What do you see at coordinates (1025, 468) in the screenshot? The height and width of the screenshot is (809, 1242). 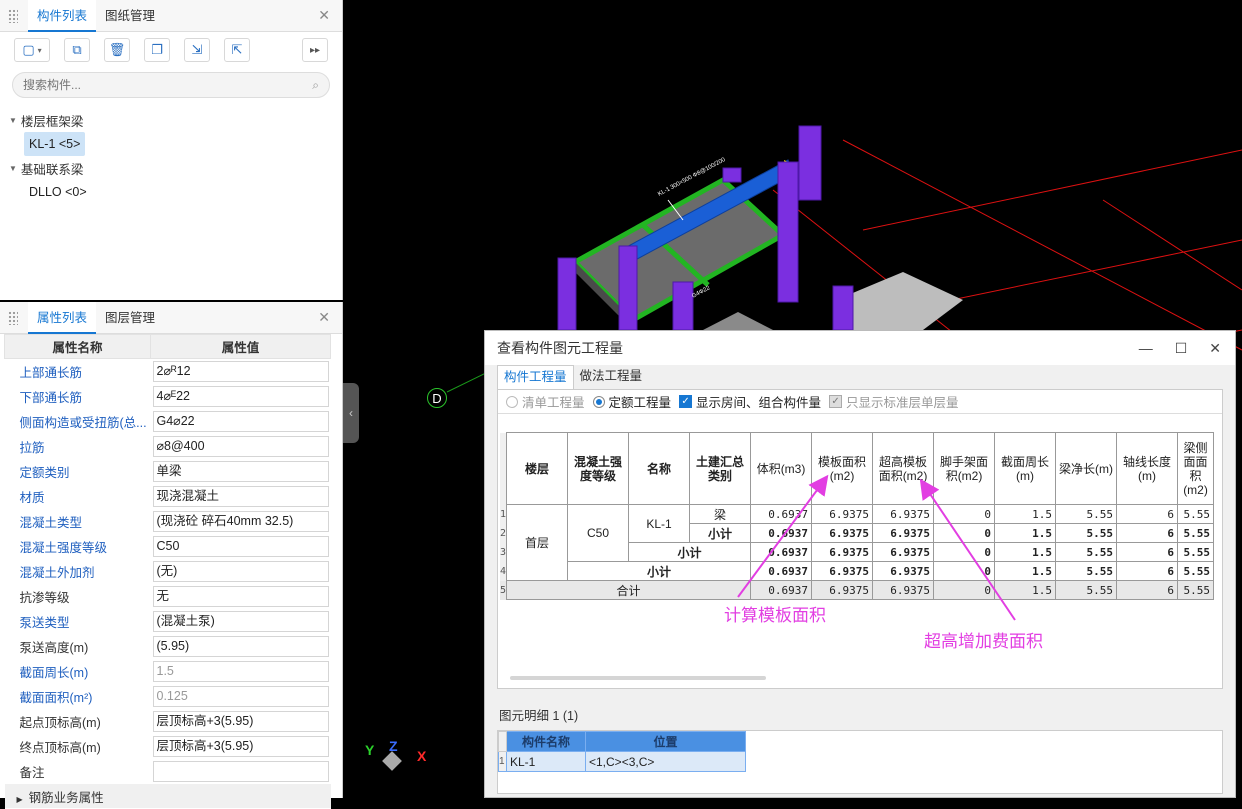 I see `col-header: 截面周长(m)` at bounding box center [1025, 468].